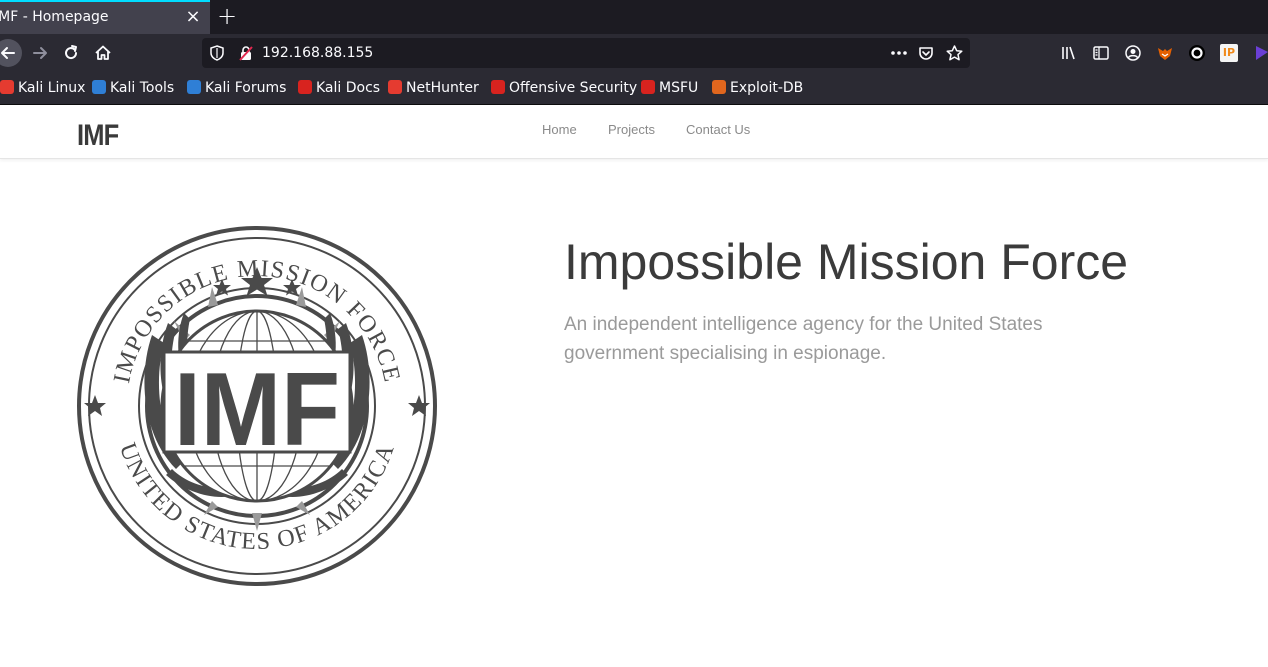 The image size is (1268, 667). I want to click on bookmark-offensive-security: Offensive Security, so click(564, 89).